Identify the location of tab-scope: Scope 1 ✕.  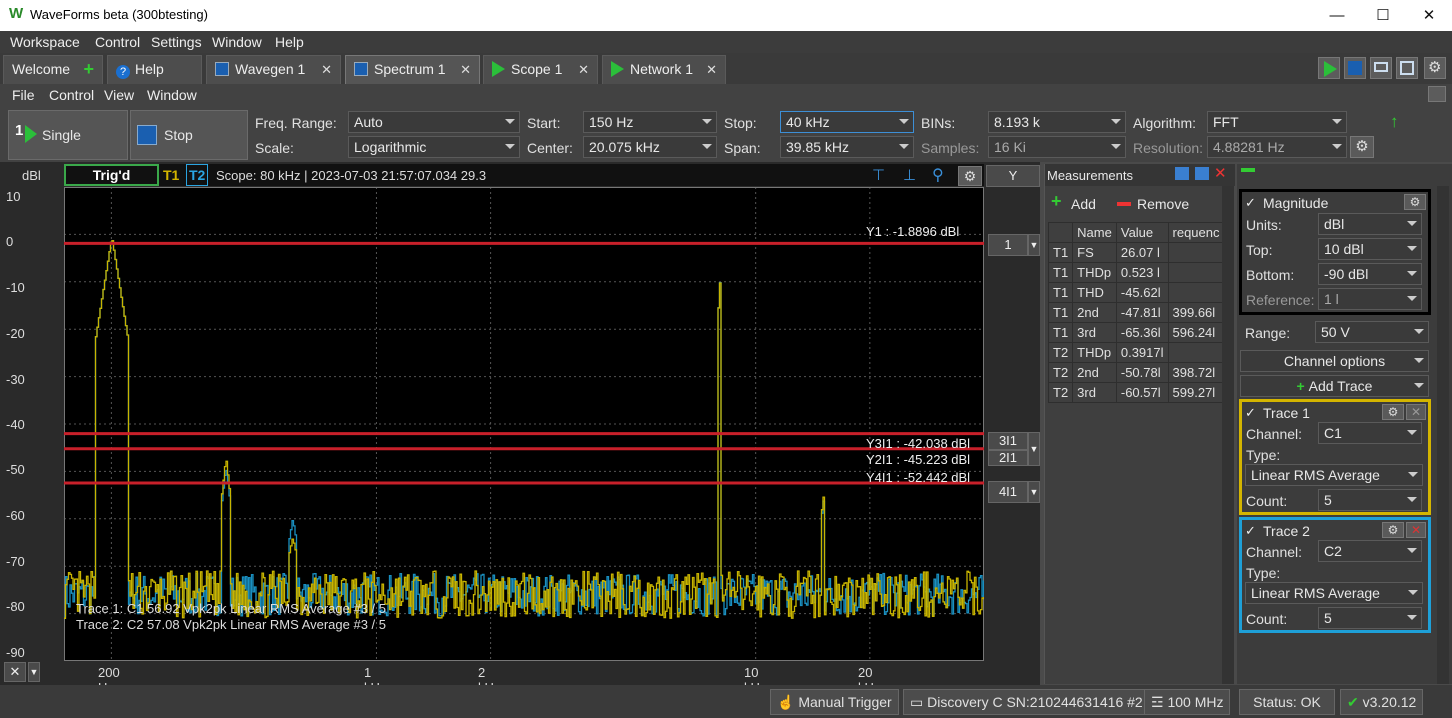
(540, 69).